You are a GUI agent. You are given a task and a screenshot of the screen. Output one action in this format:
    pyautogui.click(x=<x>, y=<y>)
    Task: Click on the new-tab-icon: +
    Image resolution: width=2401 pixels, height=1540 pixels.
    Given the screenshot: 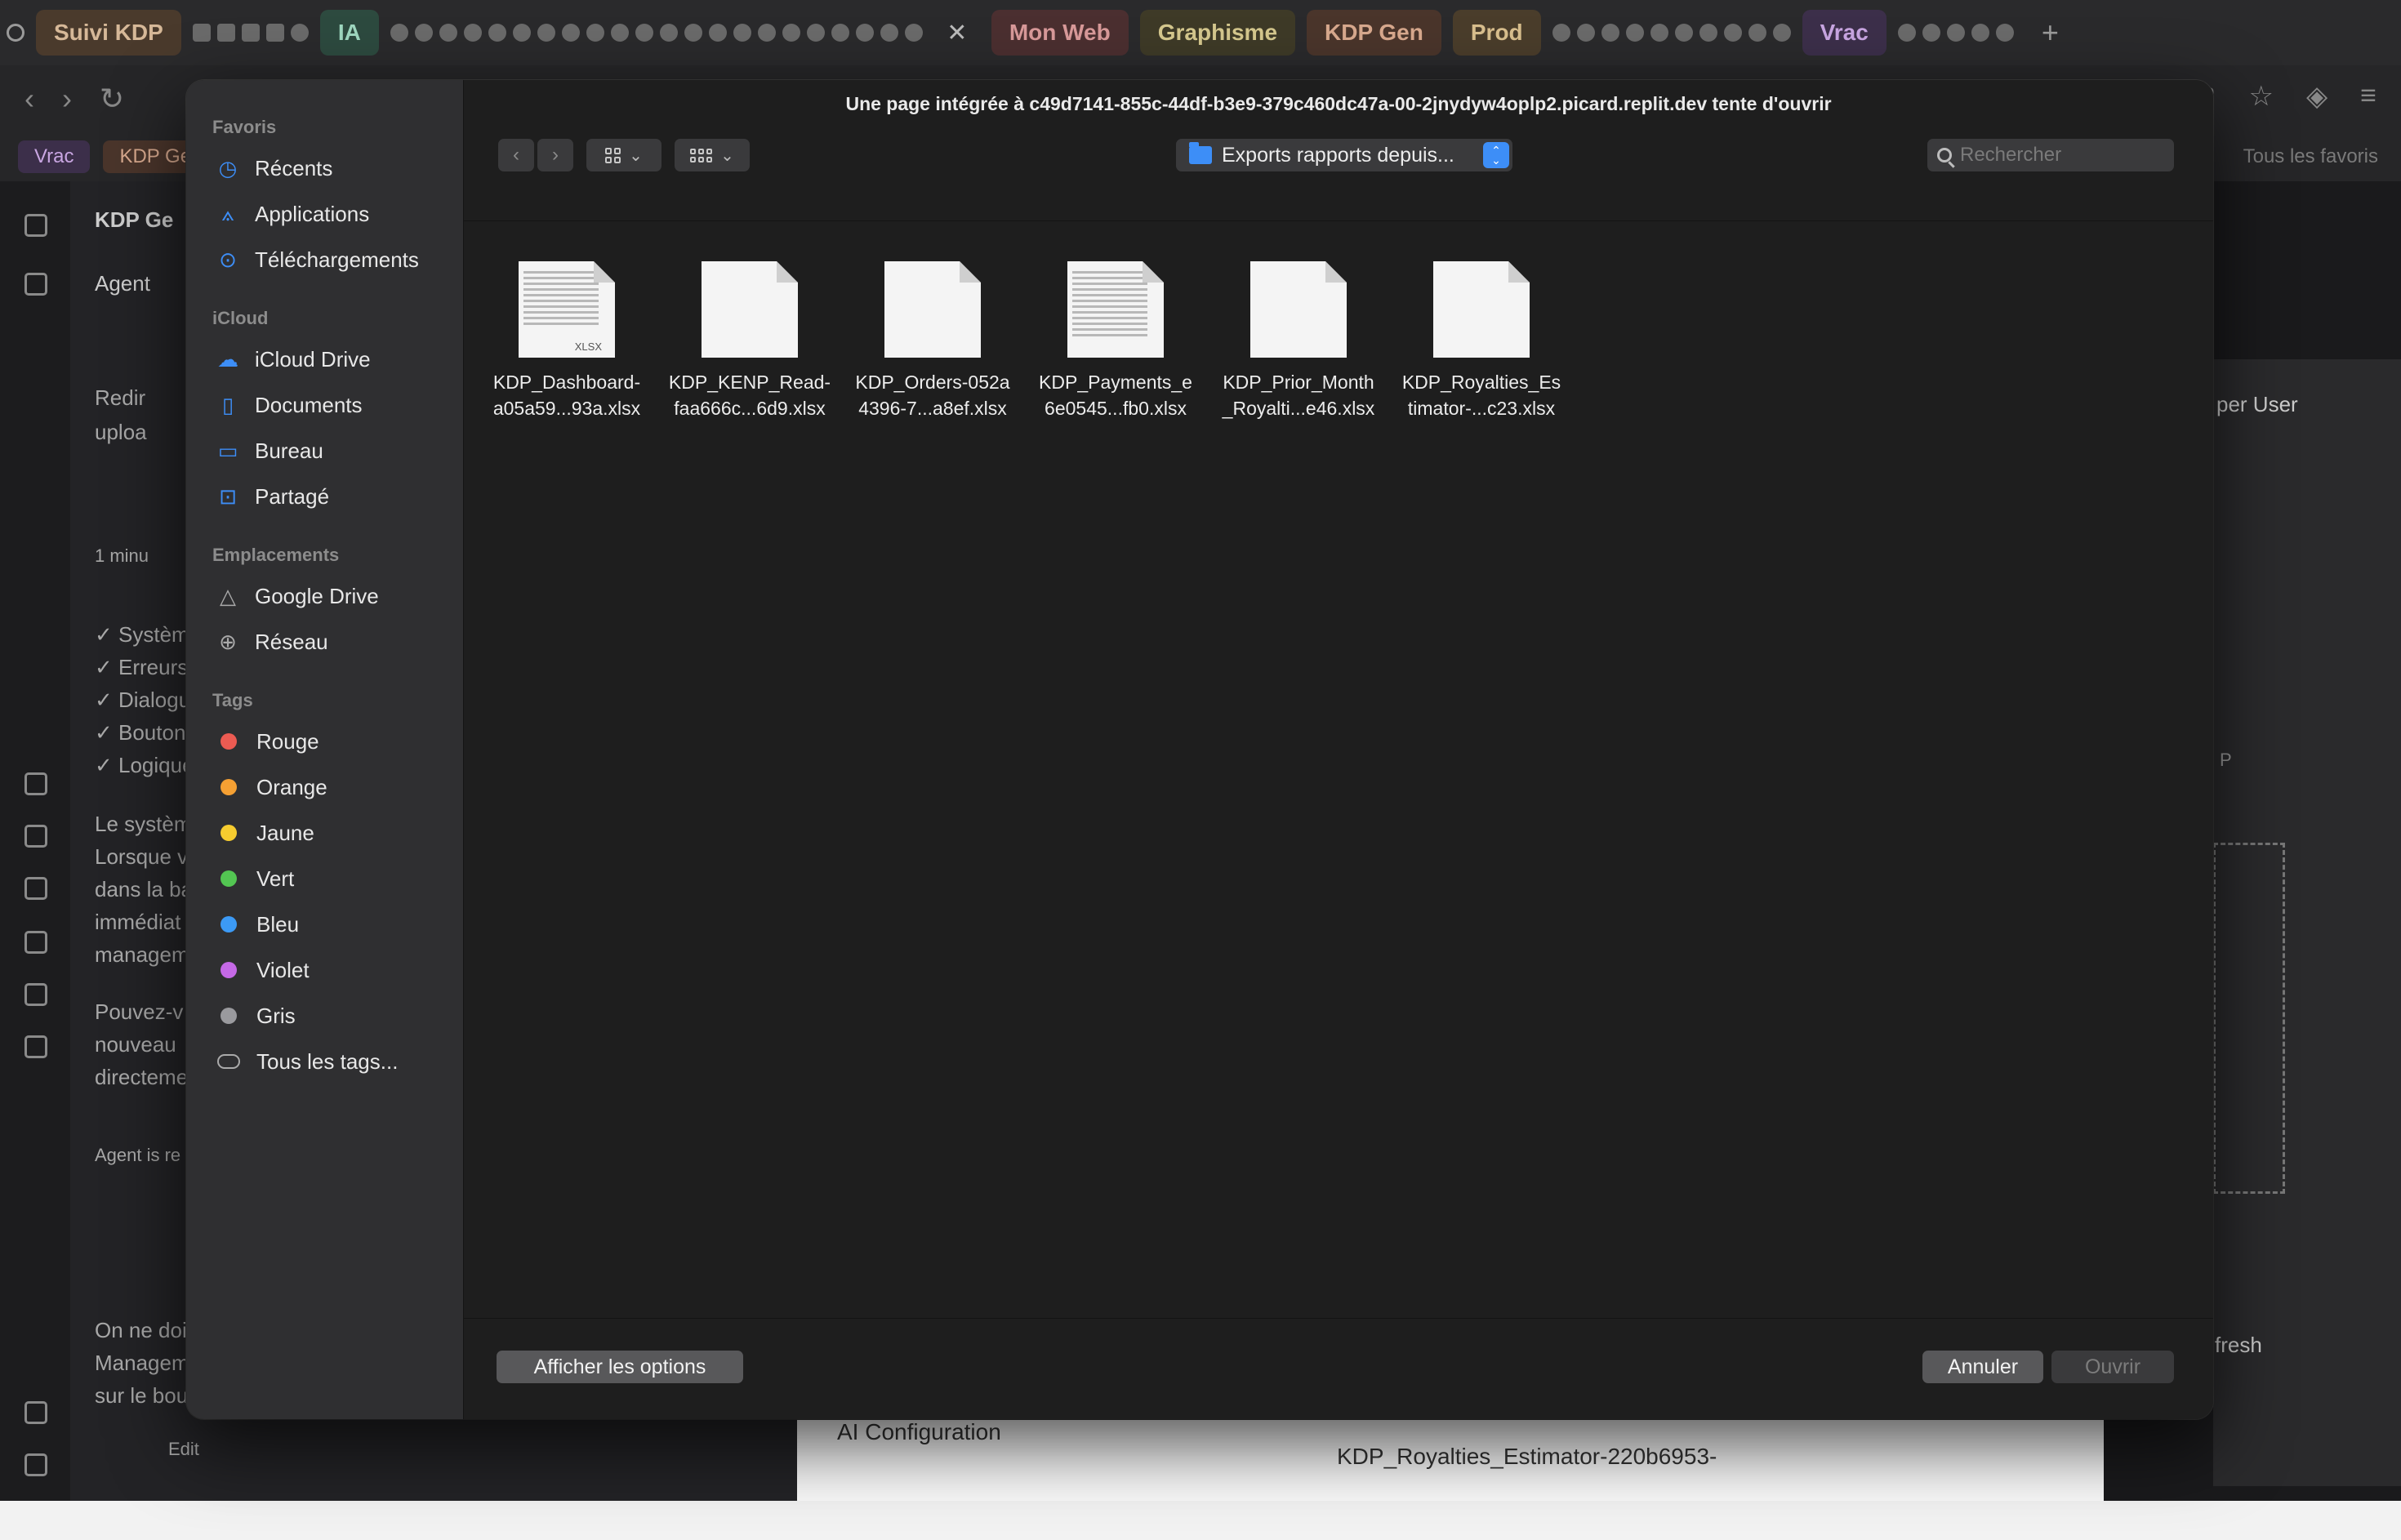 What is the action you would take?
    pyautogui.click(x=2050, y=33)
    